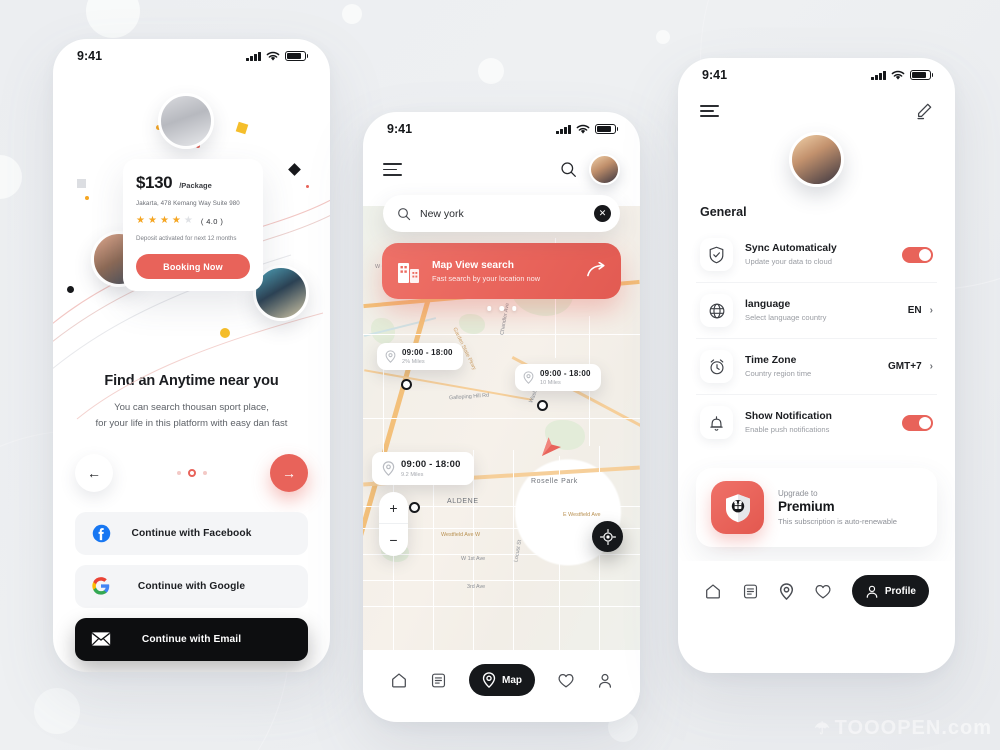 The height and width of the screenshot is (750, 1000). Describe the element at coordinates (565, 373) in the screenshot. I see `pin-time: 09:00 - 18:00` at that location.